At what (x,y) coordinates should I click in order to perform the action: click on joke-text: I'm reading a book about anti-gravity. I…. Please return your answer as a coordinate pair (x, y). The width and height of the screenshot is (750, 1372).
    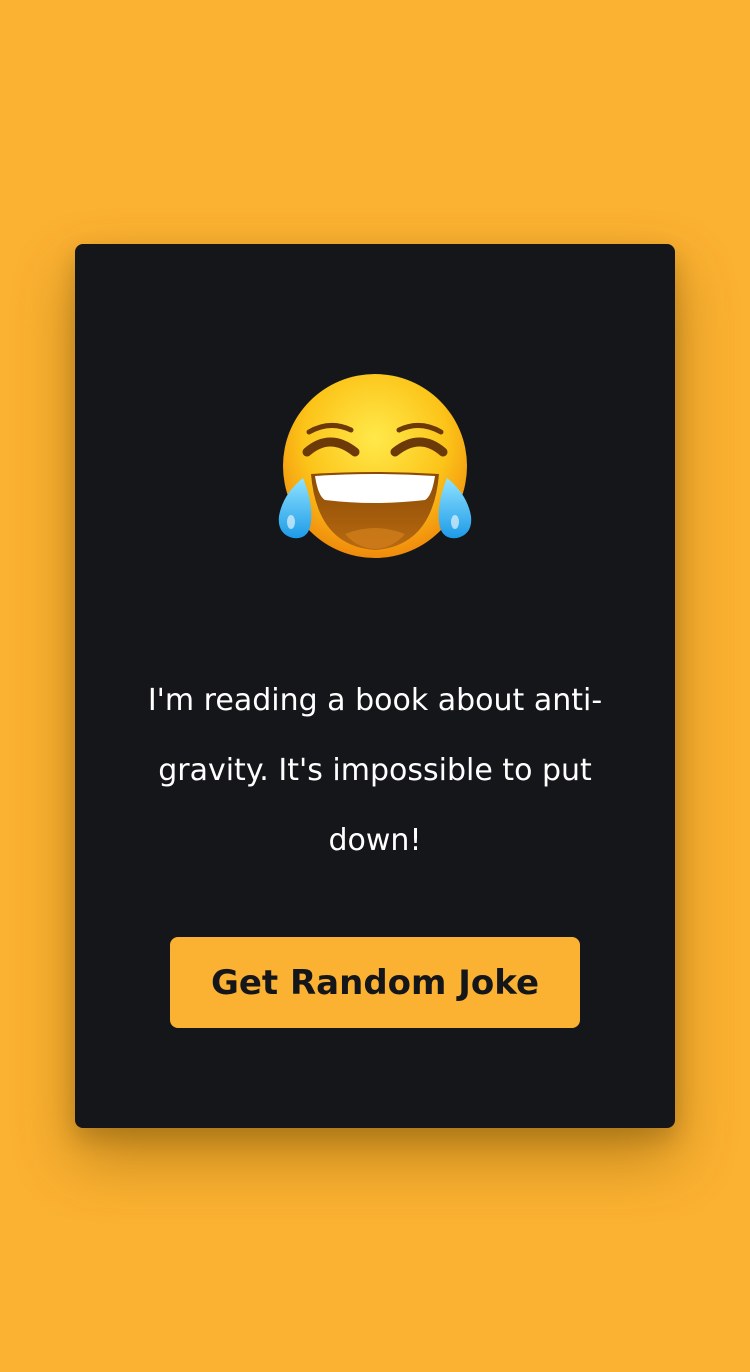
    Looking at the image, I should click on (375, 770).